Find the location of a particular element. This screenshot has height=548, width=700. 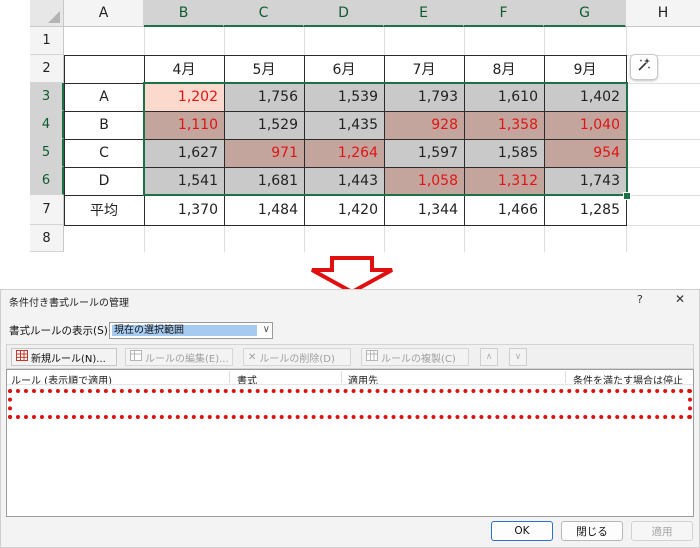

month-header-cell: 6月 is located at coordinates (344, 69).